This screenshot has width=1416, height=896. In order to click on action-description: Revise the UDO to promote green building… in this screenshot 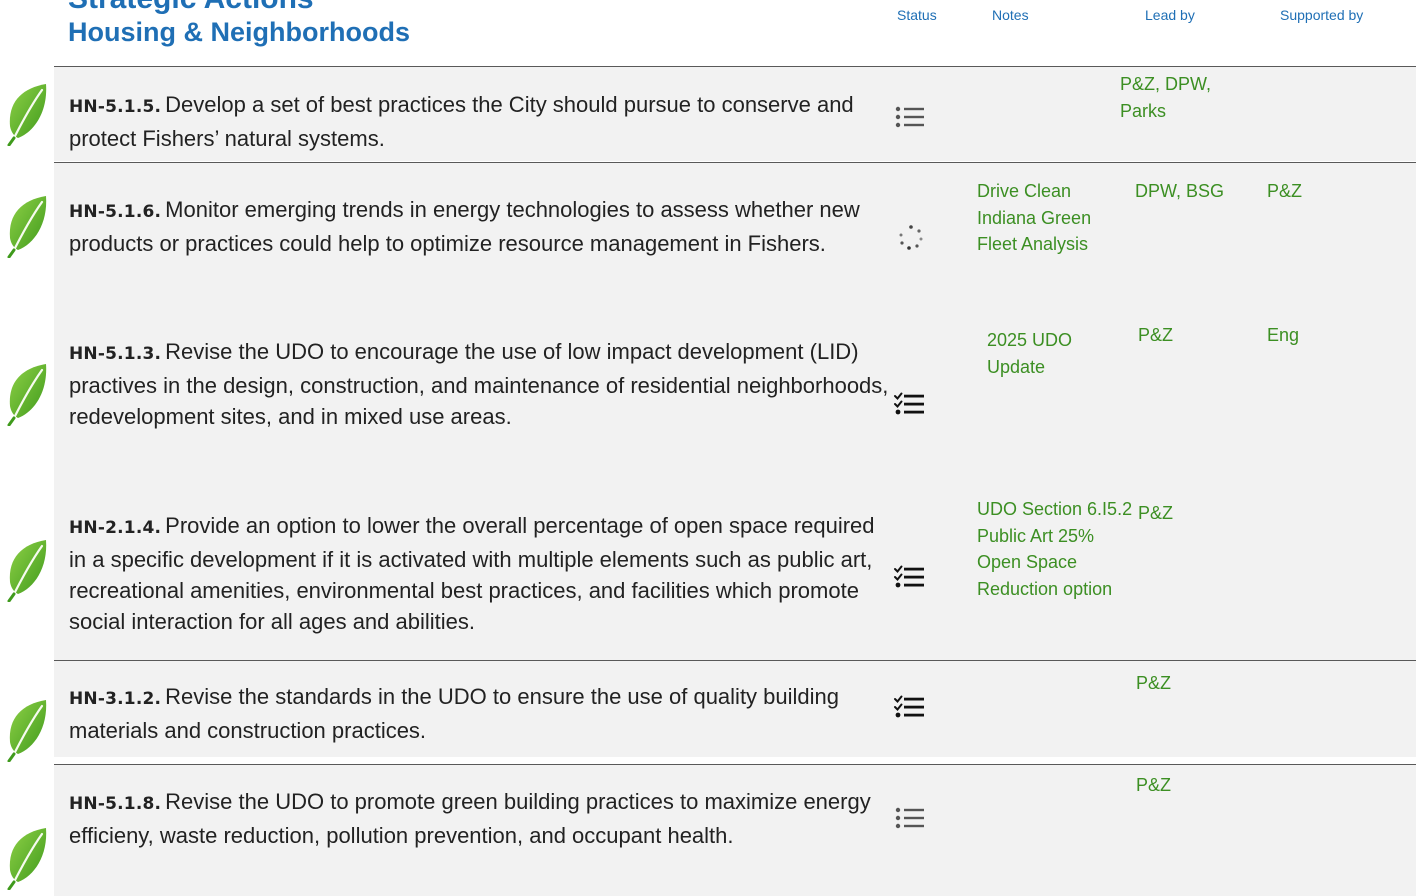, I will do `click(470, 818)`.